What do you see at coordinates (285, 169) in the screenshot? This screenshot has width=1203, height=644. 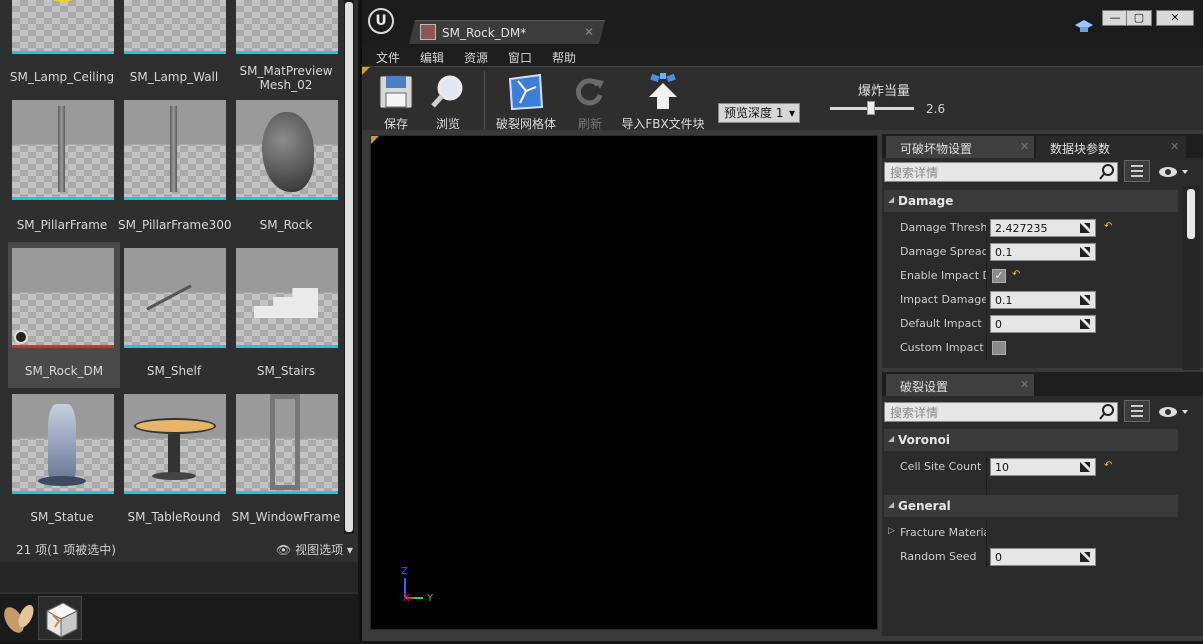 I see `asset-tile-rock: SM_Rock` at bounding box center [285, 169].